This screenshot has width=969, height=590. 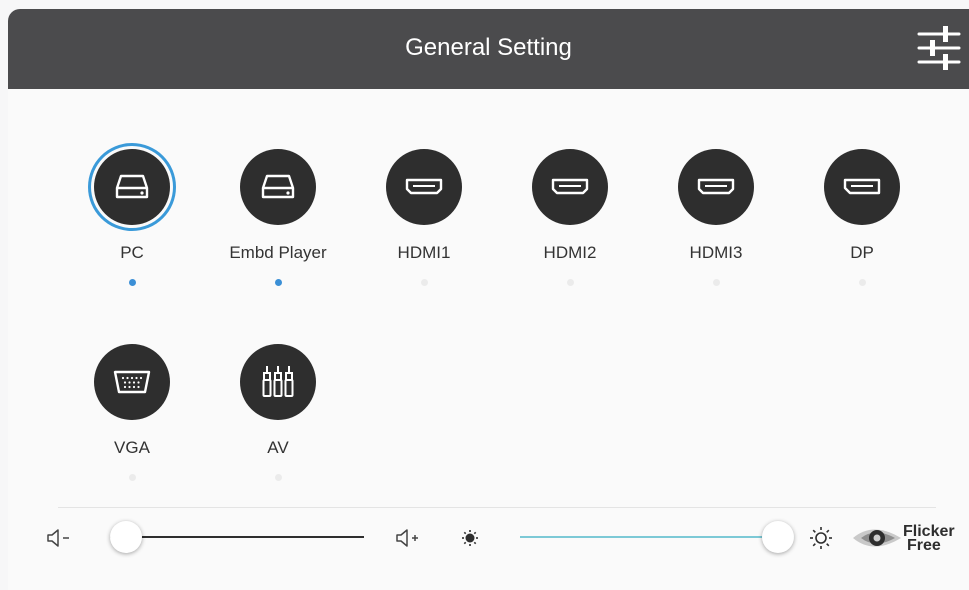 I want to click on divider, so click(x=497, y=507).